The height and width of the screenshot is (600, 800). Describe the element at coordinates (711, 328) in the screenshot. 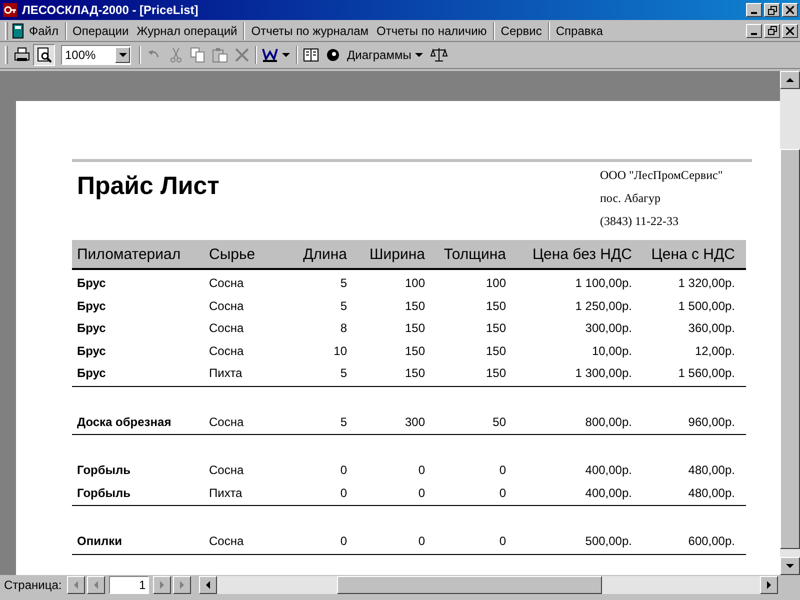

I see `table-cell-text: 360,00р.` at that location.